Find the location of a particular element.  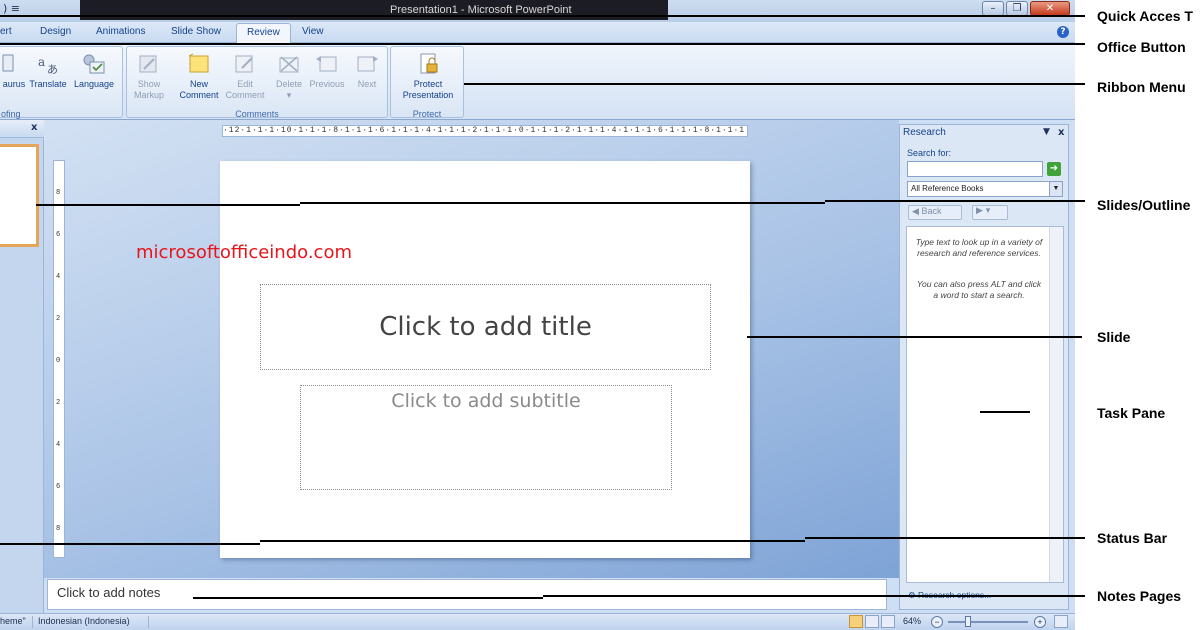

zoom-slider is located at coordinates (988, 622).